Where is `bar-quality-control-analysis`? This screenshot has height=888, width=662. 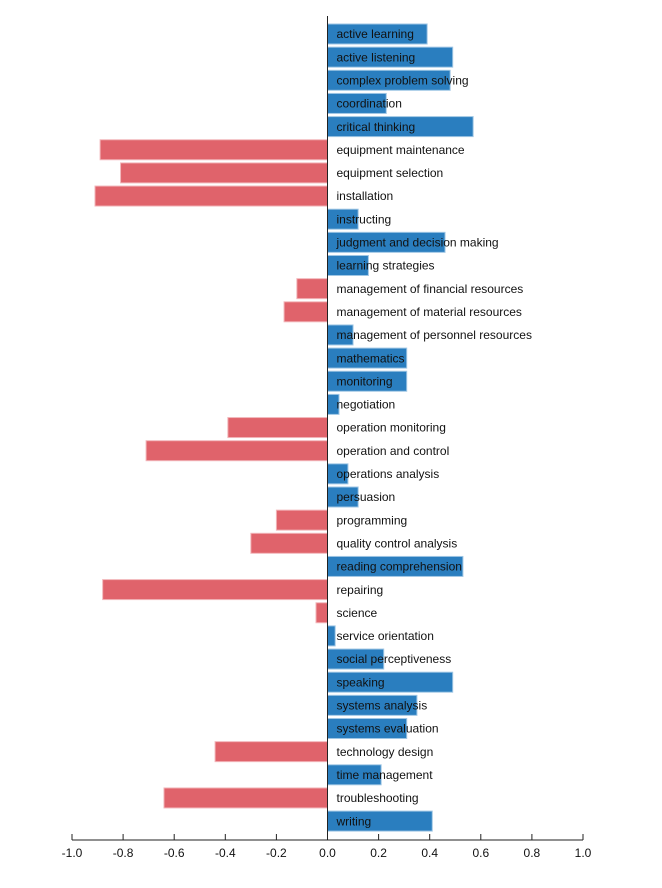 bar-quality-control-analysis is located at coordinates (289, 543).